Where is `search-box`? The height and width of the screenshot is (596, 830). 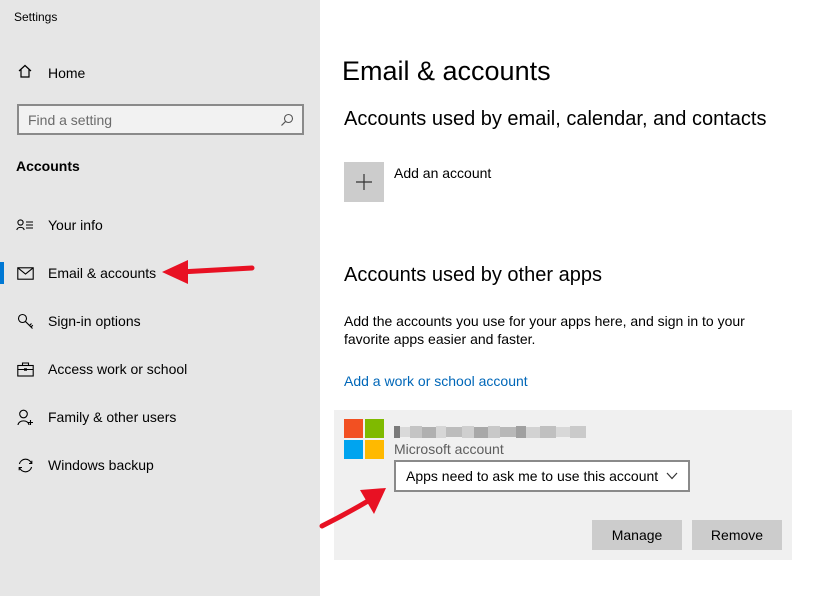
search-box is located at coordinates (160, 119).